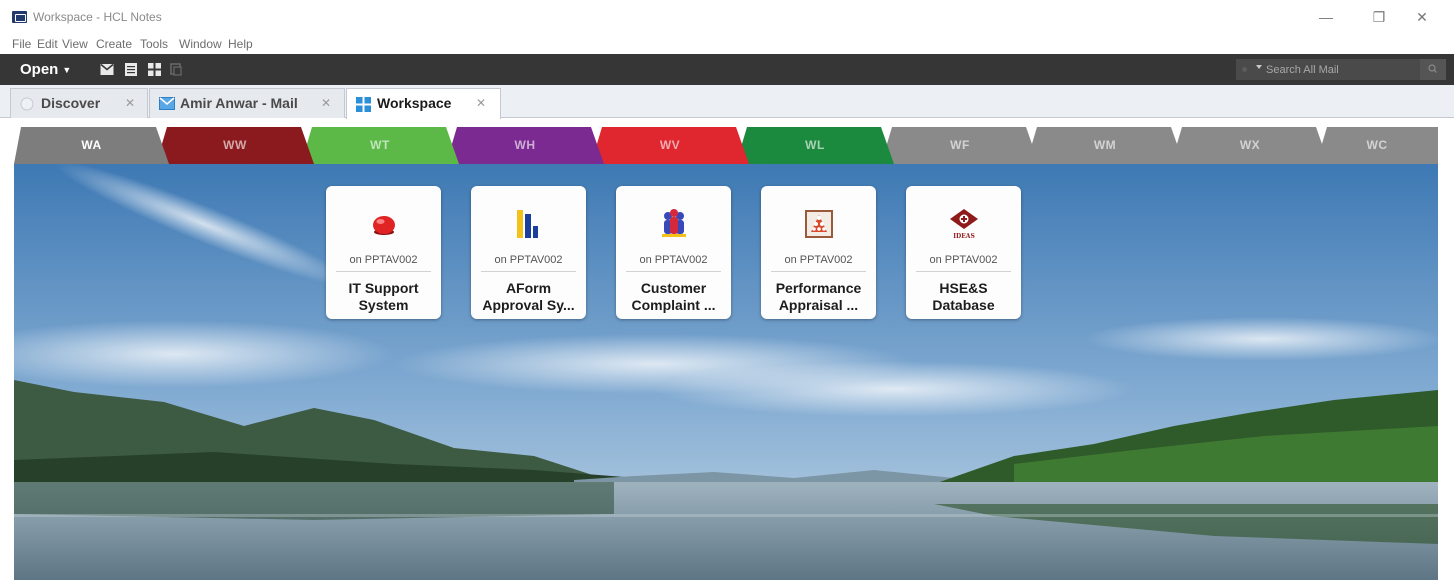 This screenshot has width=1454, height=580. I want to click on ws-tab-wc: WC, so click(1377, 145).